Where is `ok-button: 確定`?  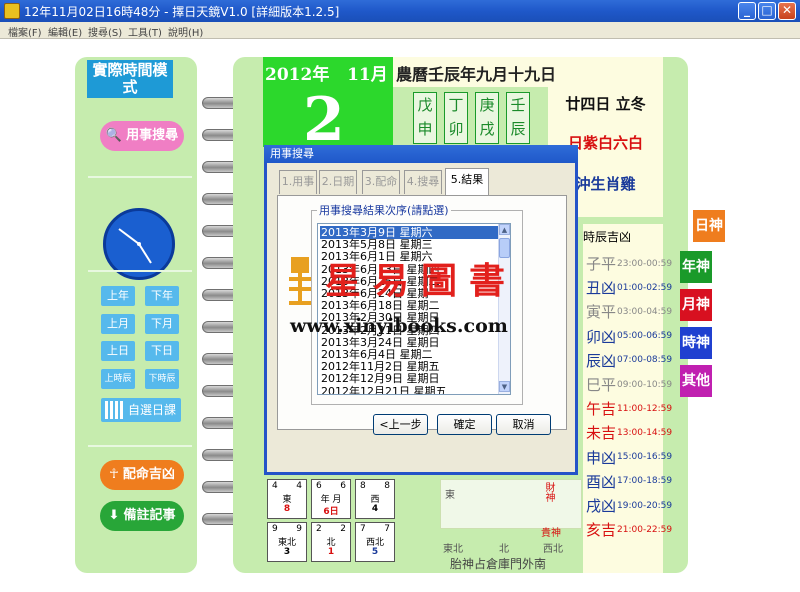 ok-button: 確定 is located at coordinates (464, 424).